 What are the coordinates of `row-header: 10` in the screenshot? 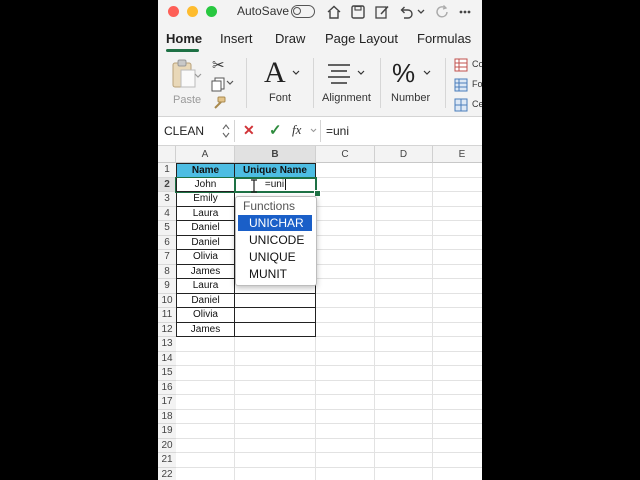 It's located at (167, 300).